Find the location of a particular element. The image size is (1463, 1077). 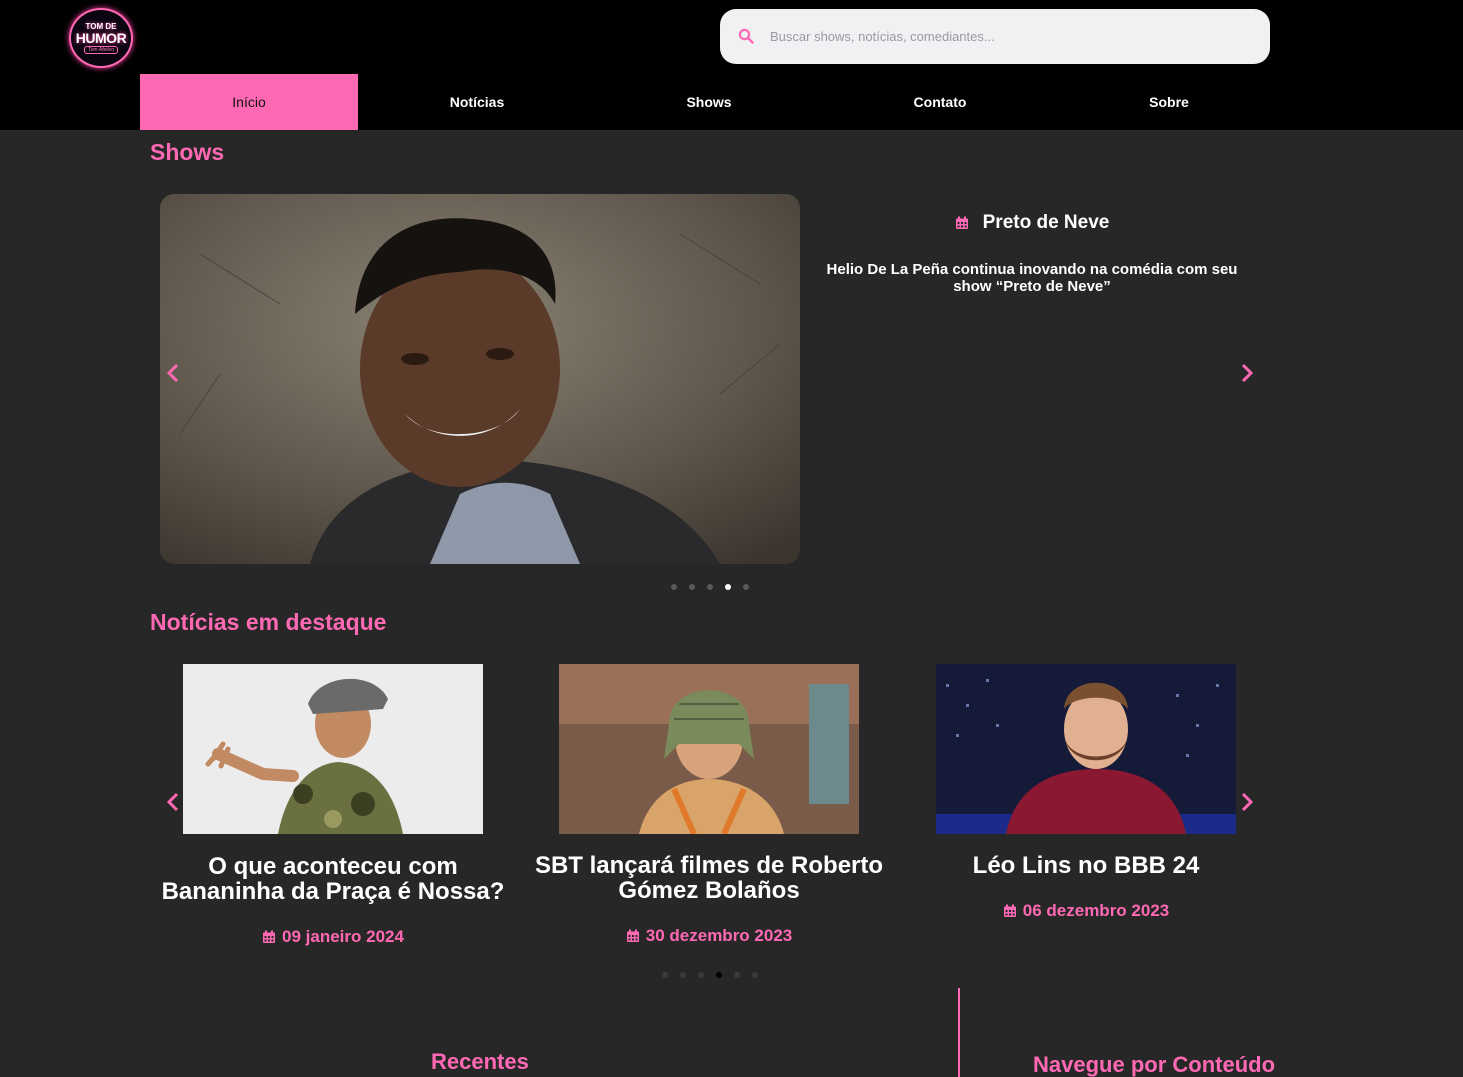

logo-line-3: Tom Afetivo is located at coordinates (101, 50).